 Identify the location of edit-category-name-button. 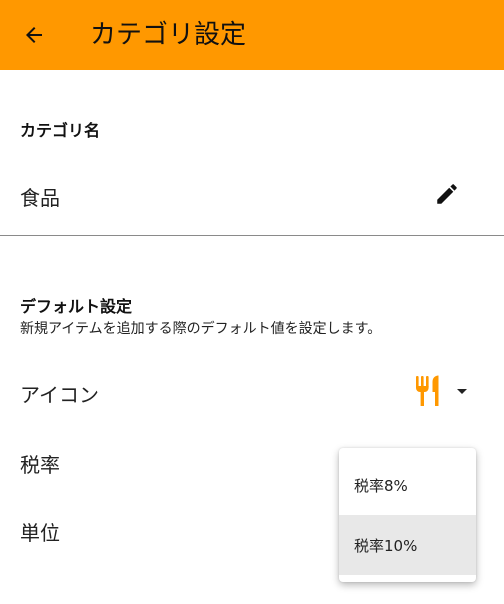
(447, 194).